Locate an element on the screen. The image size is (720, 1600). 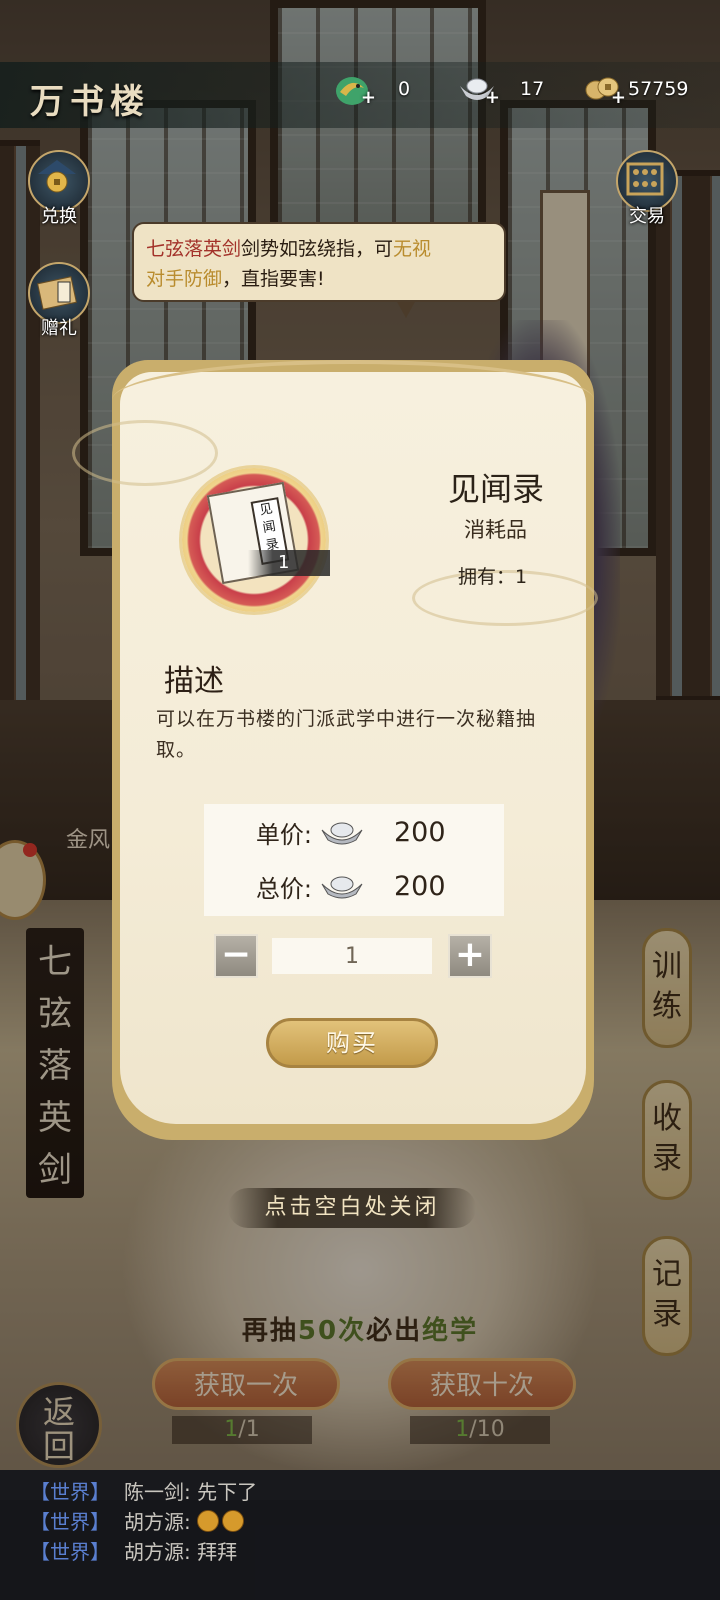
decrease-quantity-button: − is located at coordinates (236, 956).